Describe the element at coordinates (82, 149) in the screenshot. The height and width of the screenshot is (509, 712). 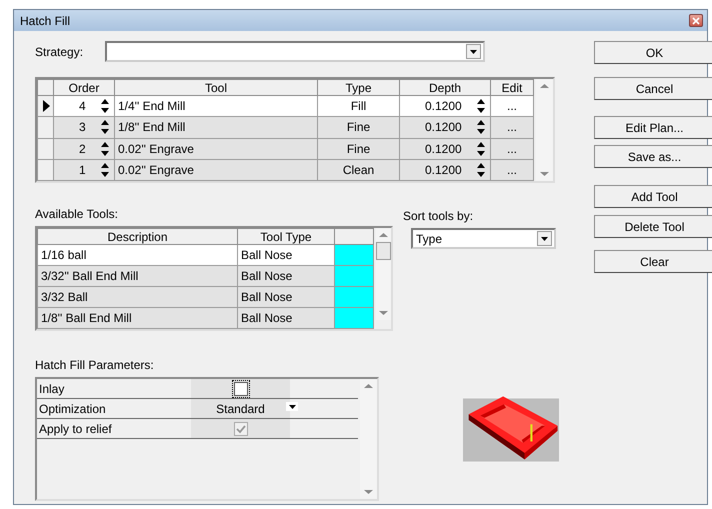
I see `table-cell: 2` at that location.